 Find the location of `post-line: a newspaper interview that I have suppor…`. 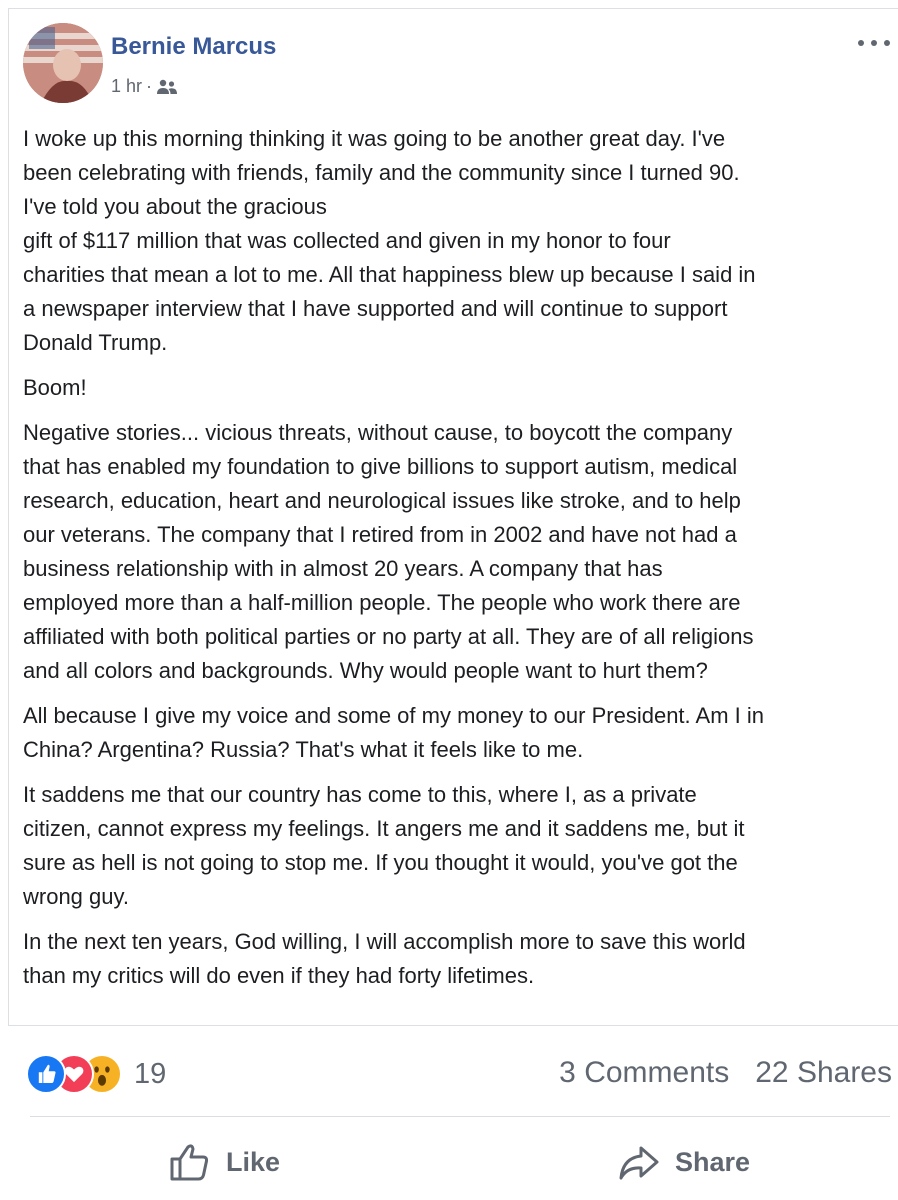

post-line: a newspaper interview that I have suppor… is located at coordinates (375, 308).